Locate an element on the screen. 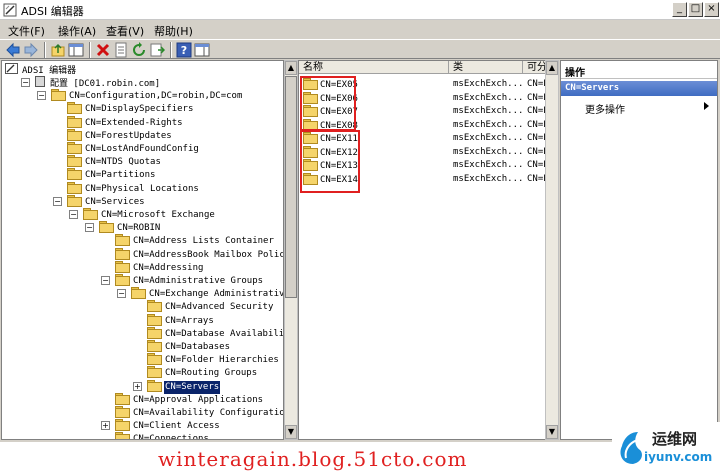 The height and width of the screenshot is (471, 720). tree-node: CN=Administrative Groups is located at coordinates (189, 280).